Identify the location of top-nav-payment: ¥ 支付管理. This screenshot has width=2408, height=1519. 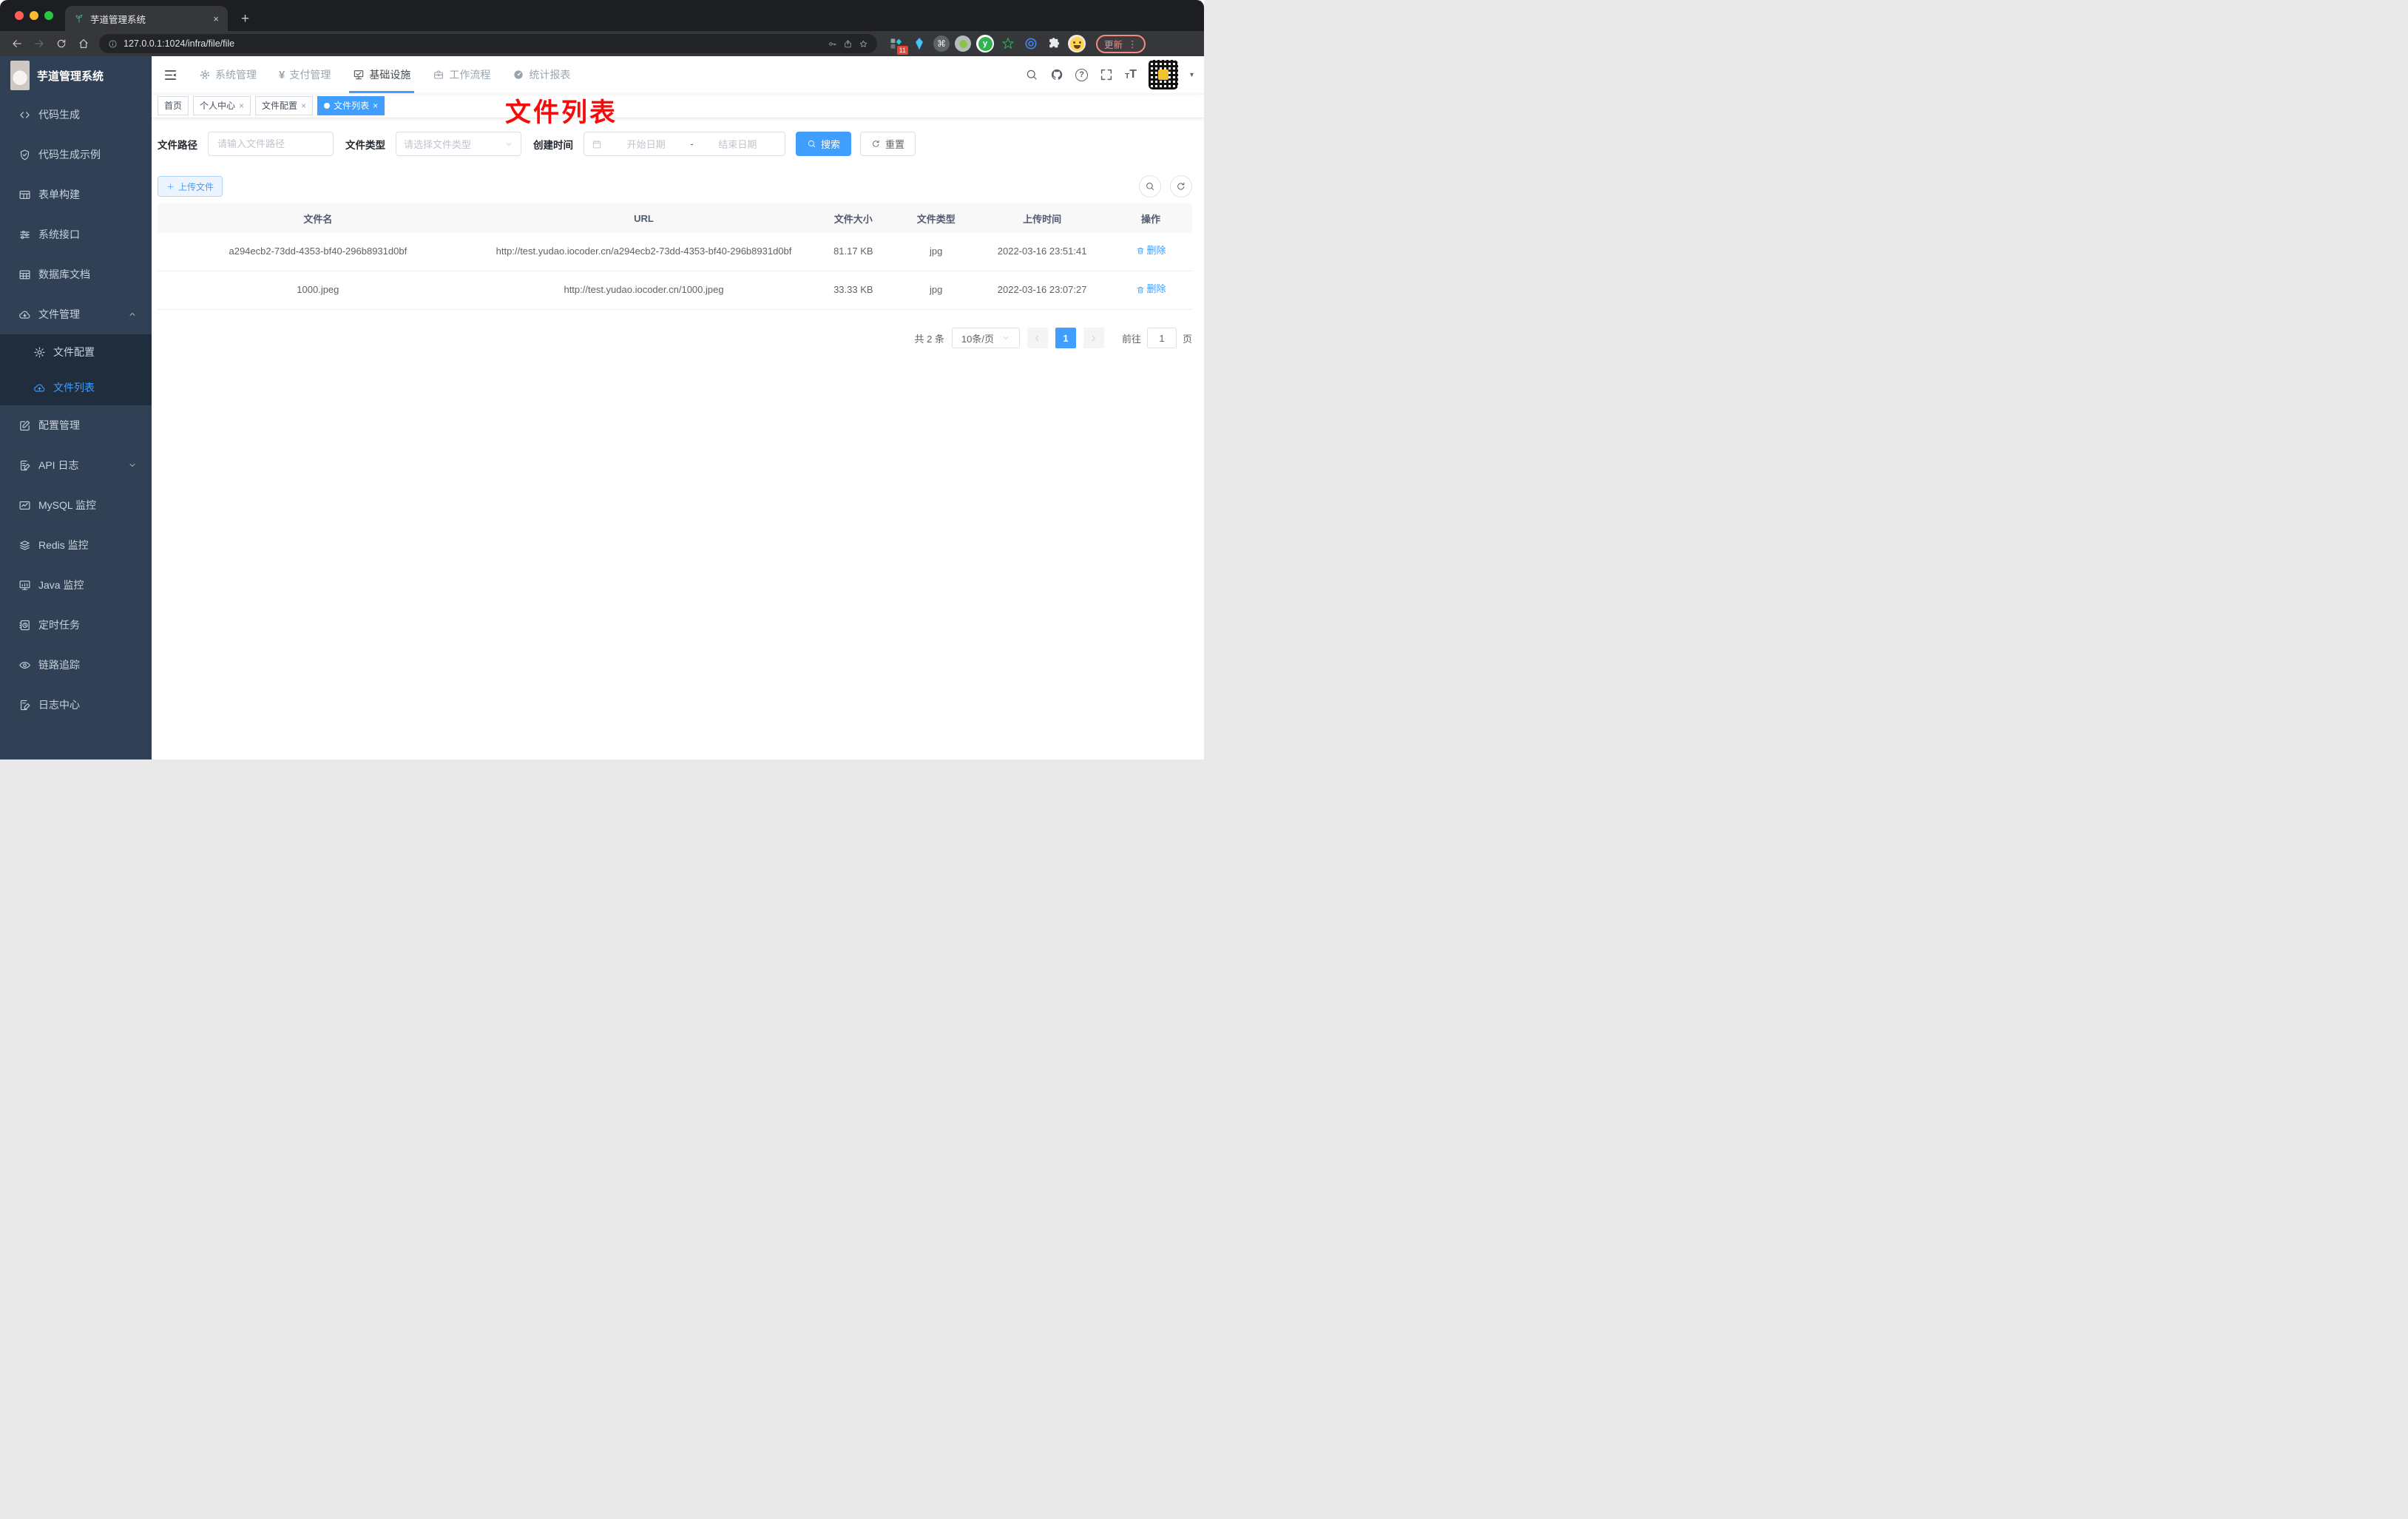
(305, 74).